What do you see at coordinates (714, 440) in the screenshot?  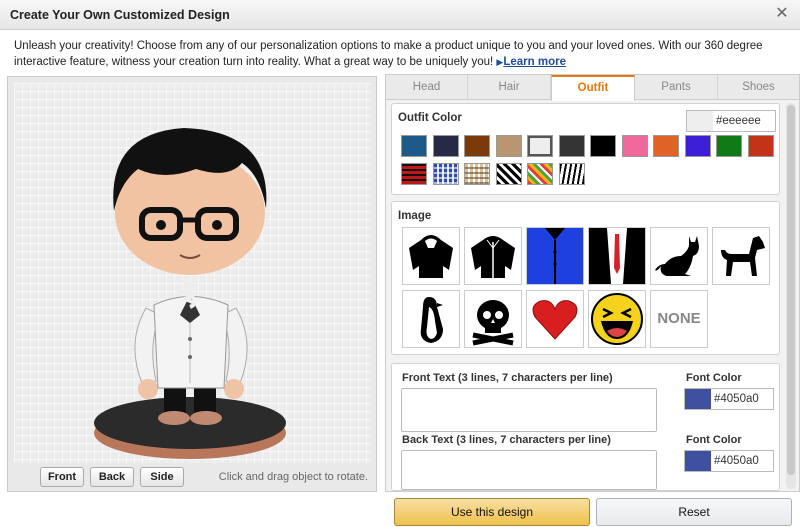 I see `back-font-color-label: Font Color` at bounding box center [714, 440].